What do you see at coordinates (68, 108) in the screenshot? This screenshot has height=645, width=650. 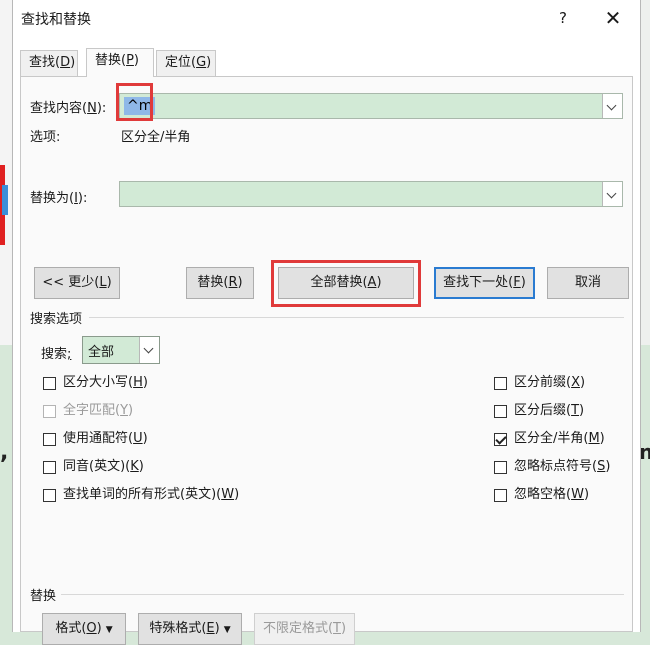 I see `find-what-label: 查找内容(N):` at bounding box center [68, 108].